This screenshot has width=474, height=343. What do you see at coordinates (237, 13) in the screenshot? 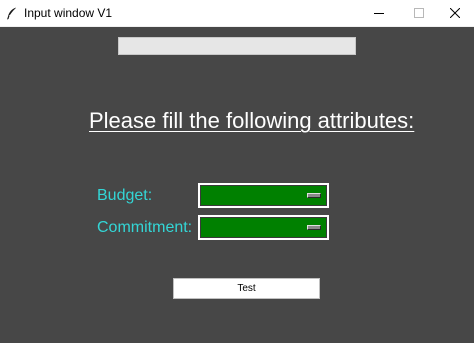
I see `title-bar: Input window V1` at bounding box center [237, 13].